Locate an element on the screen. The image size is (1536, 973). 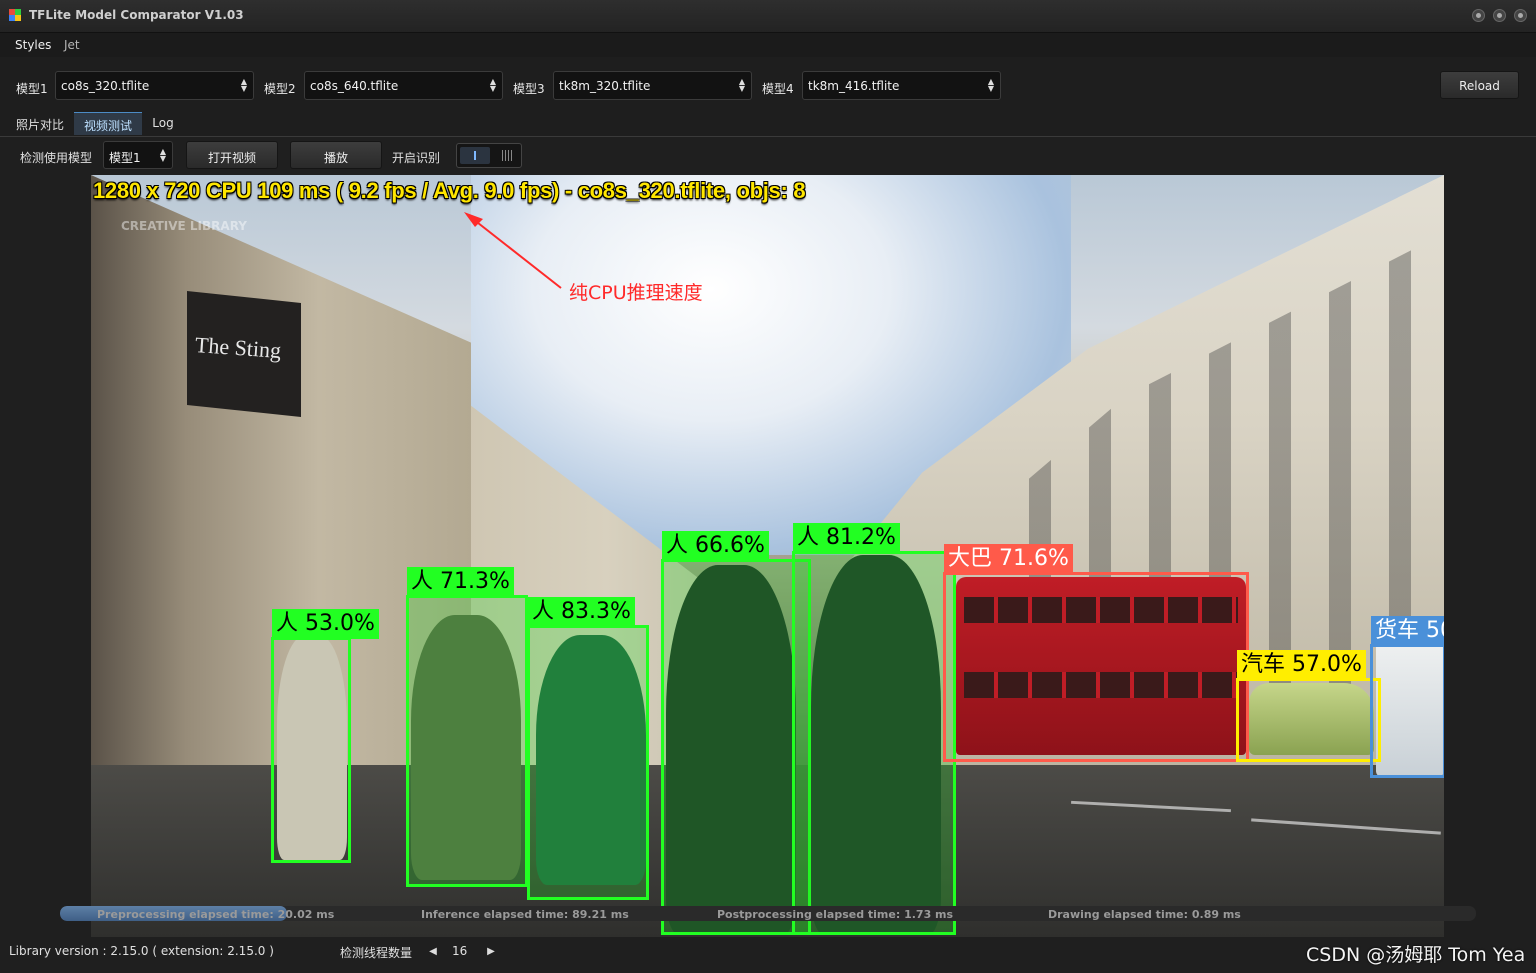
enable-detect-toggle is located at coordinates (489, 155).